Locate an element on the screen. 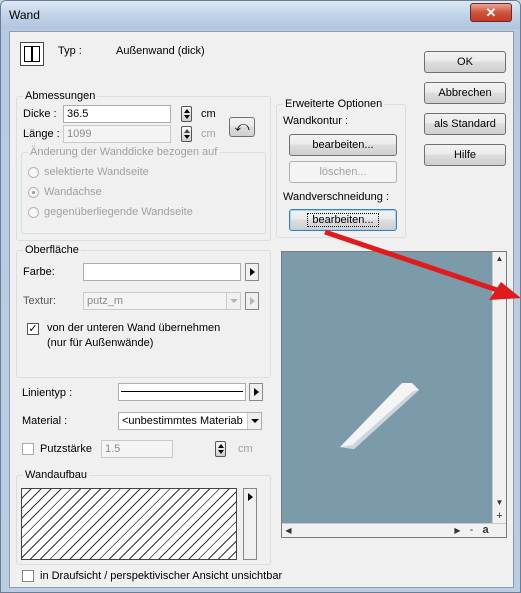 The height and width of the screenshot is (593, 521). radio-gegenueberliegende-wandseite is located at coordinates (33, 212).